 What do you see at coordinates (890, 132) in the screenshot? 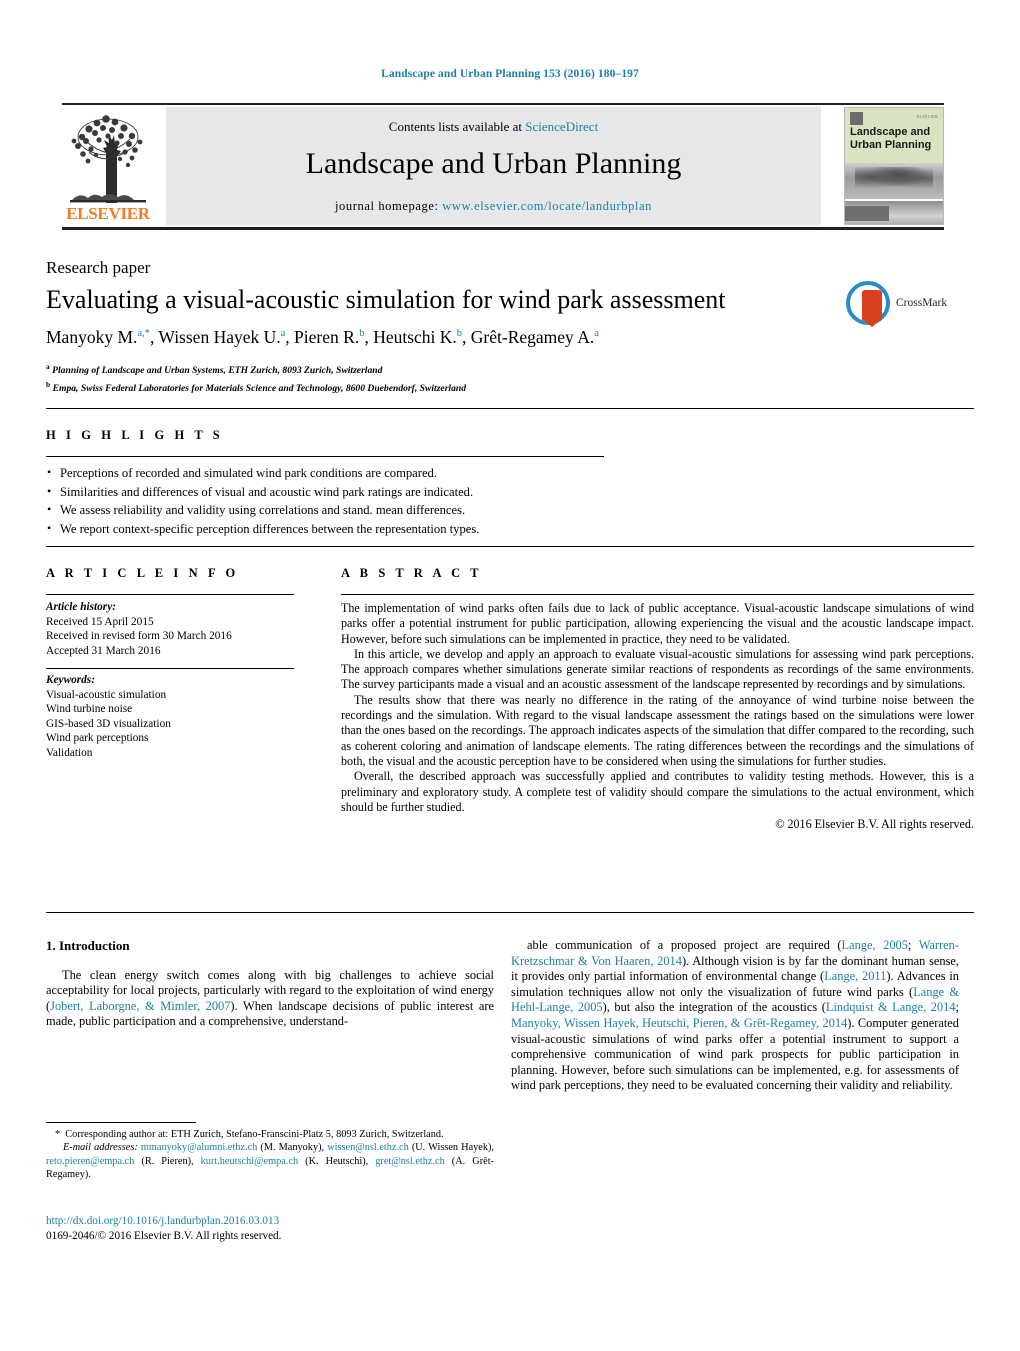
I see `cover-title-line1: Landscape and` at bounding box center [890, 132].